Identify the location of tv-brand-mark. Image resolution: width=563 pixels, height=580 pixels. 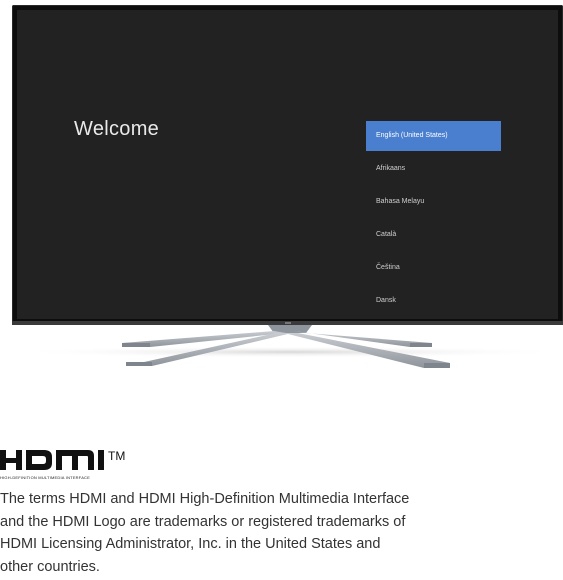
(288, 323).